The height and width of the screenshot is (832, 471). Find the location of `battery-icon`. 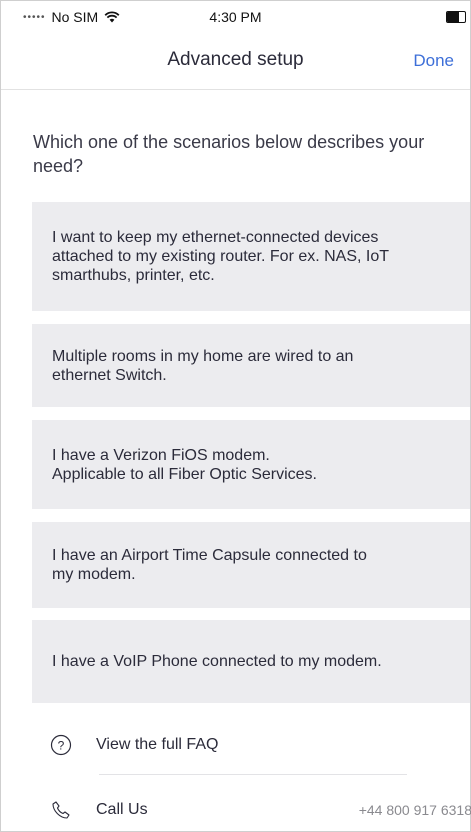

battery-icon is located at coordinates (456, 17).